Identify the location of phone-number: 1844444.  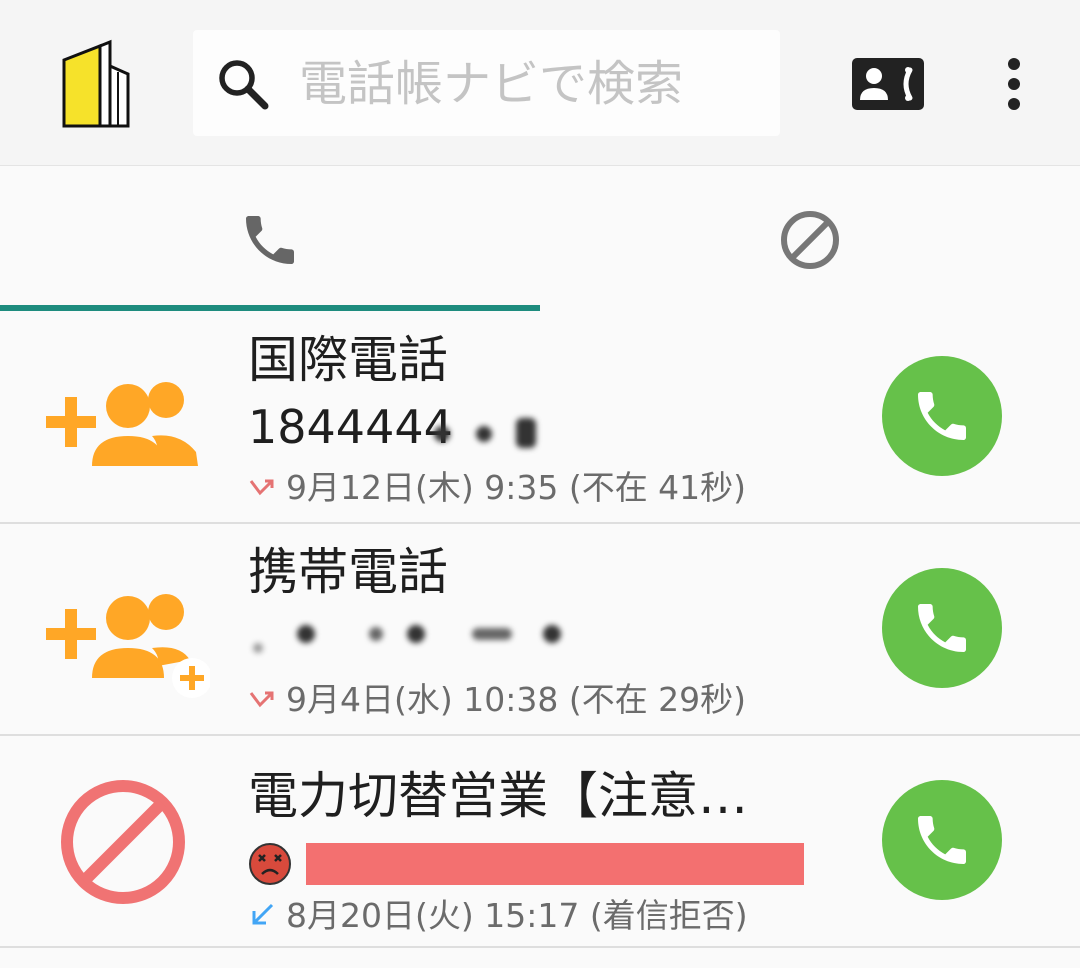
(350, 427).